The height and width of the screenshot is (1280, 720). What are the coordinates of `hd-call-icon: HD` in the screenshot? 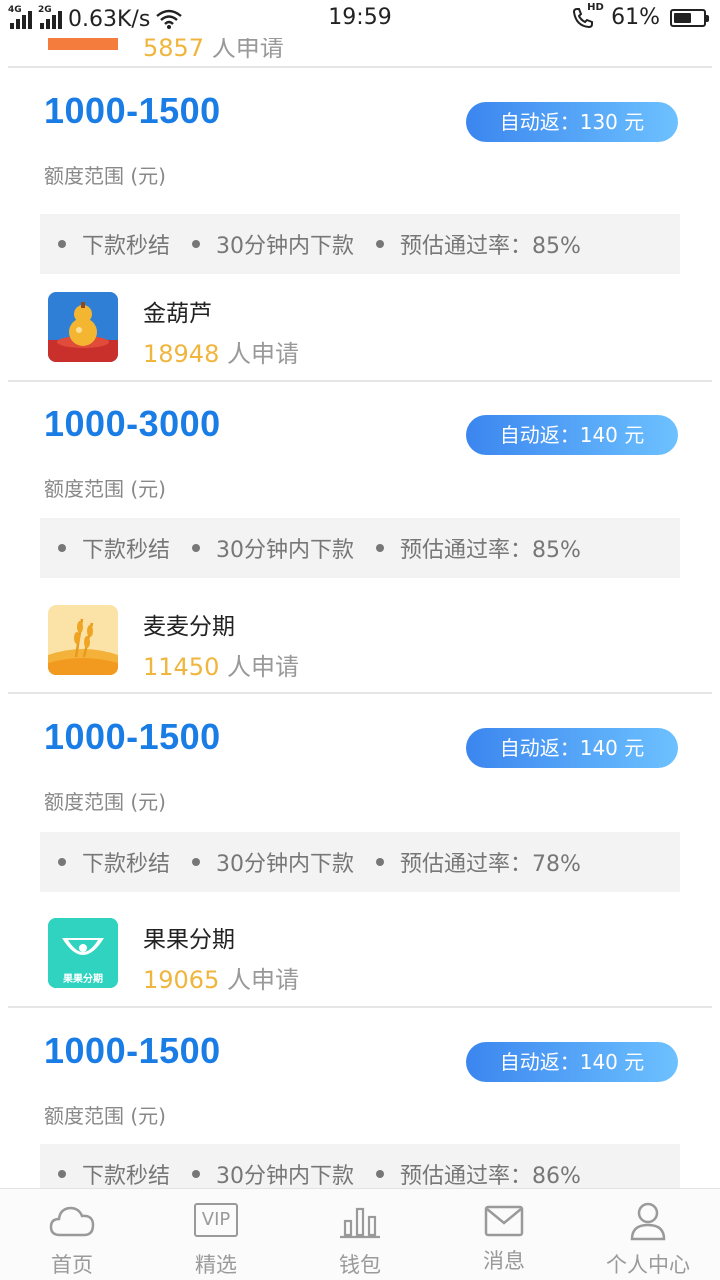 It's located at (587, 16).